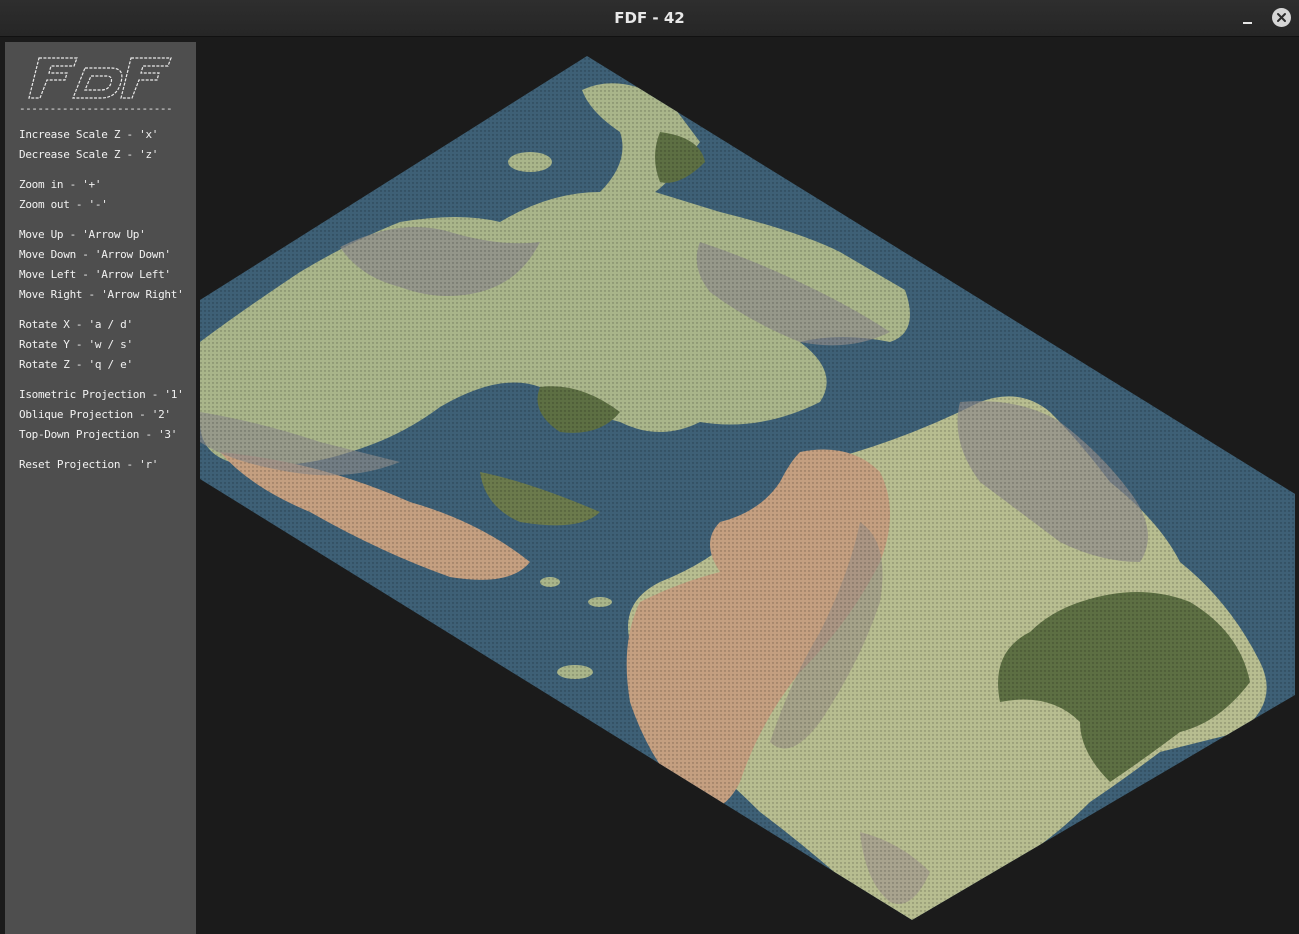  What do you see at coordinates (101, 394) in the screenshot?
I see `control-hint: Isometric Projection - '1'` at bounding box center [101, 394].